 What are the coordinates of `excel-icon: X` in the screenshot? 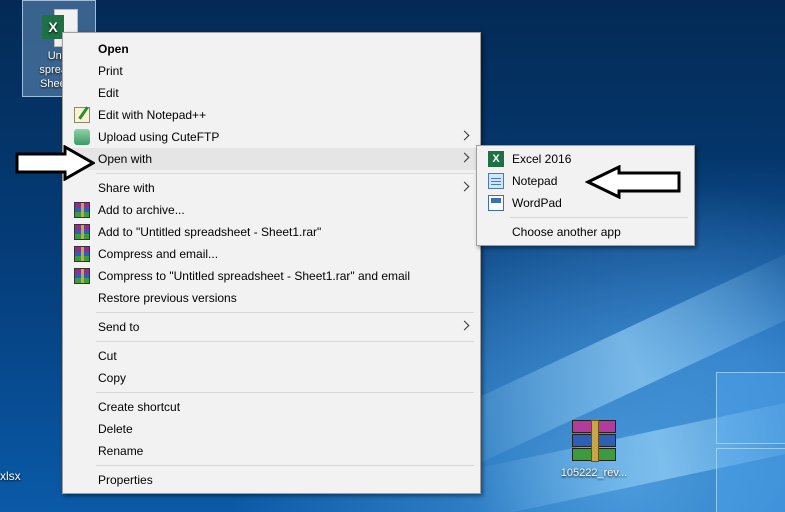 It's located at (496, 159).